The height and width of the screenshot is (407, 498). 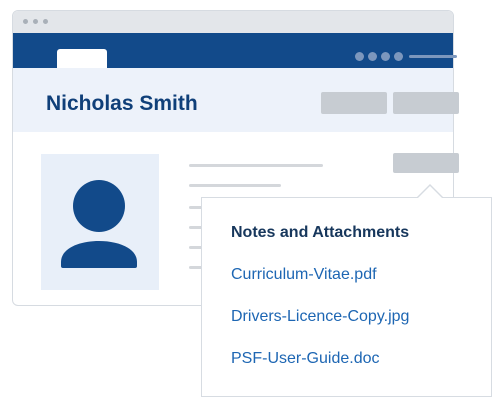 I want to click on attachment-link: PSF-User-Guide.doc, so click(x=305, y=359).